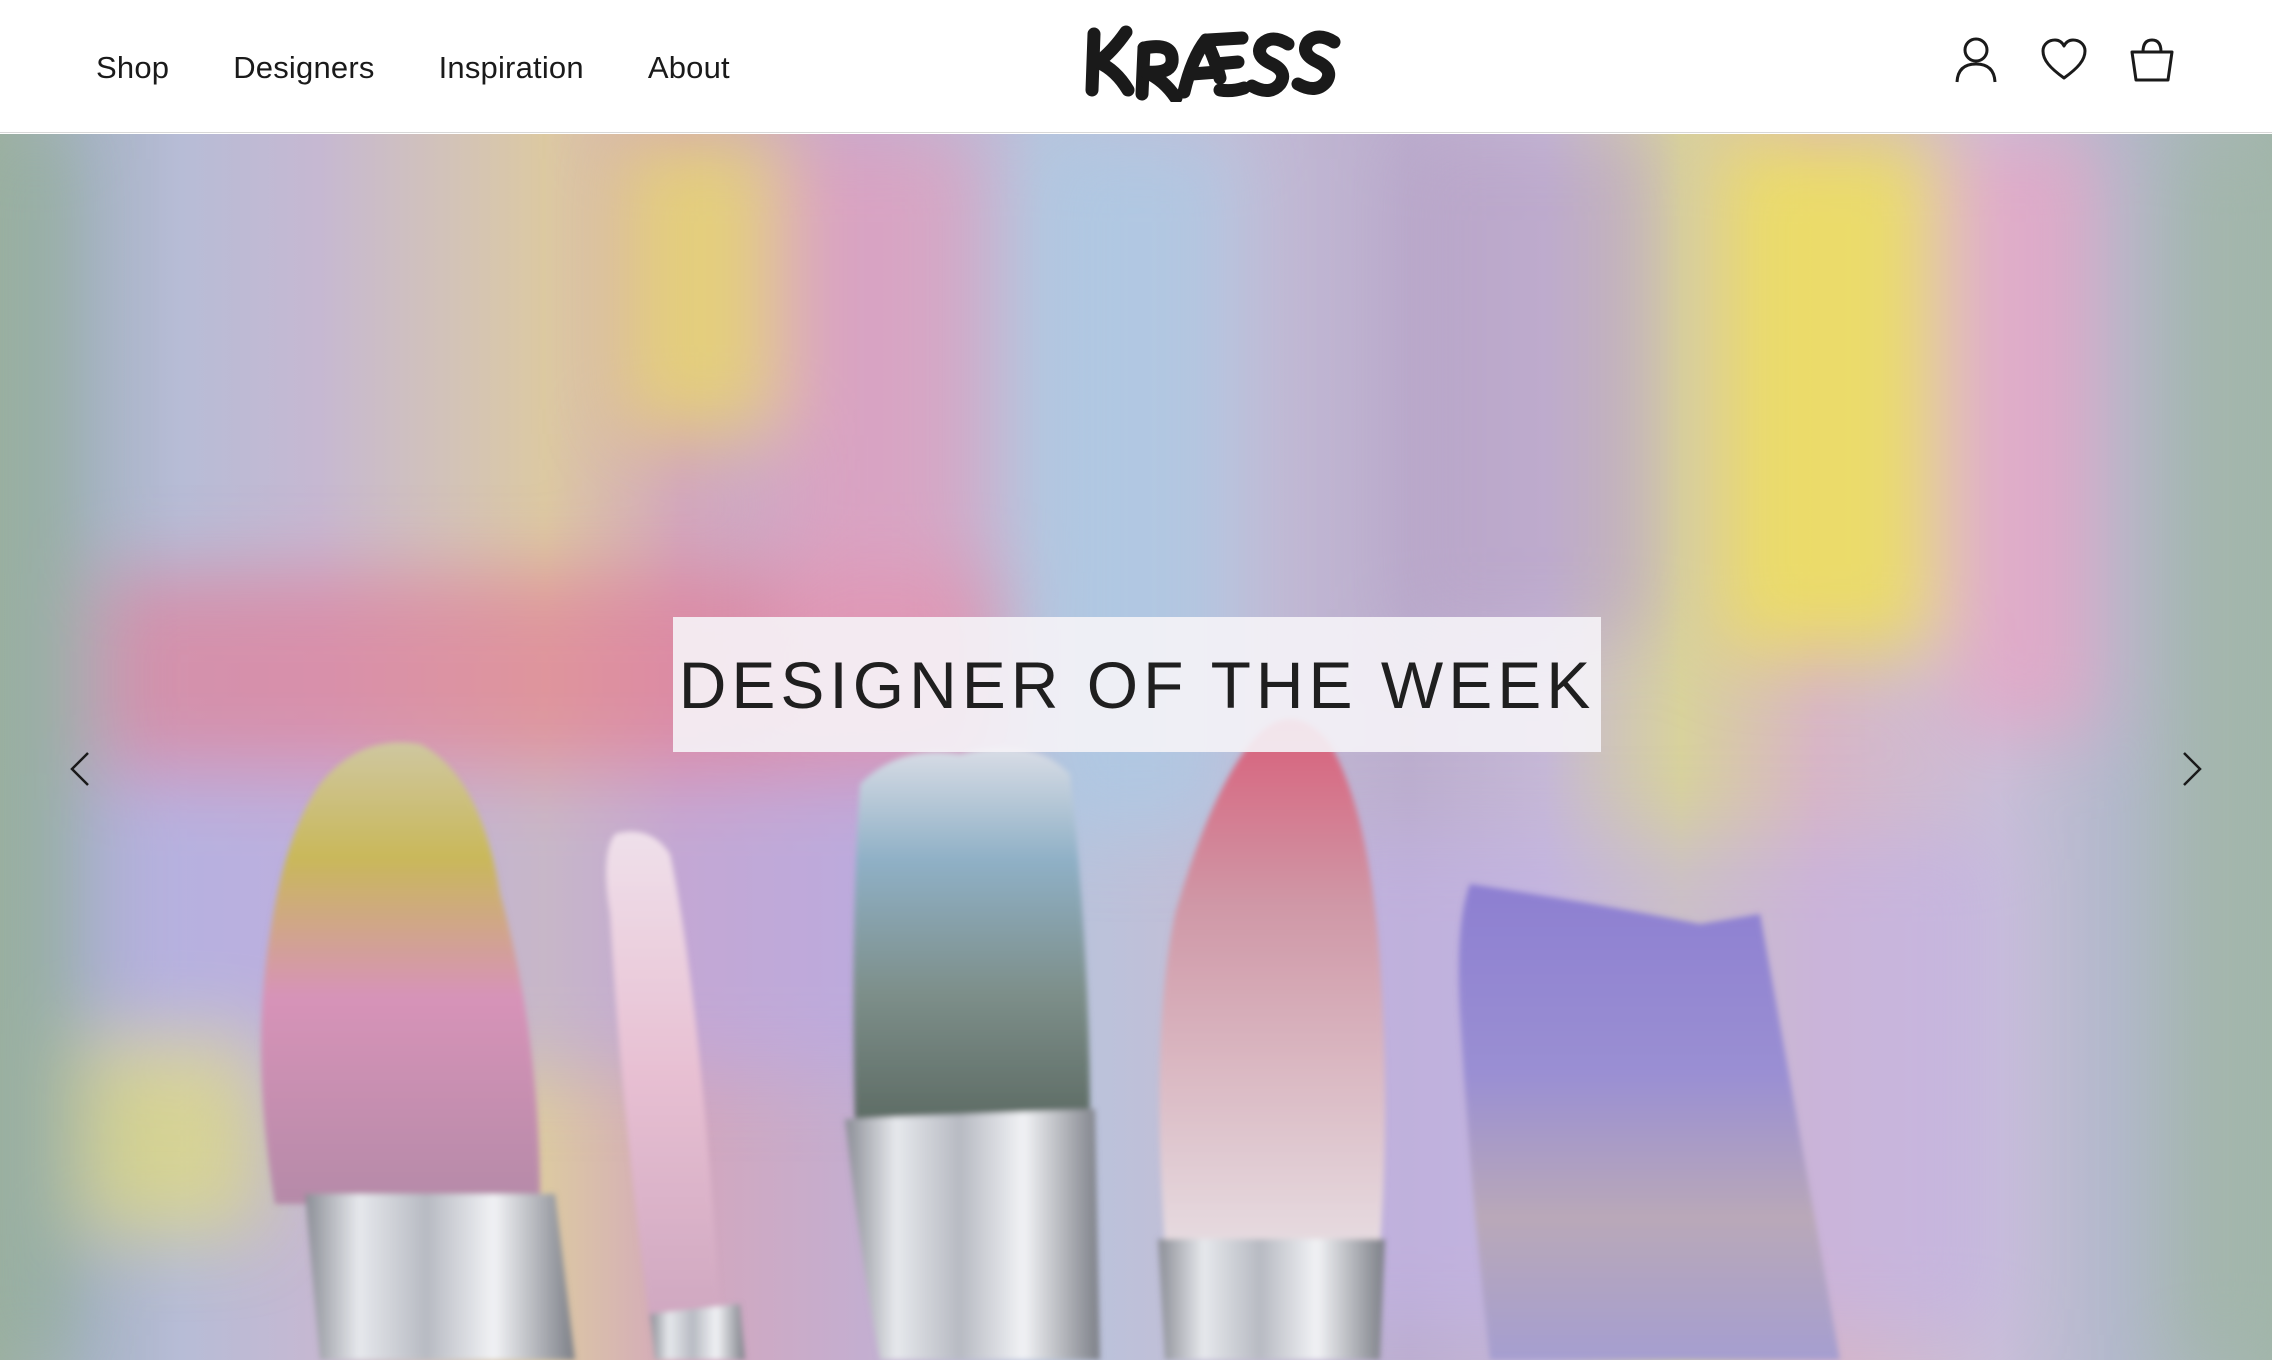 The image size is (2272, 1360). I want to click on main-nav: Shop Designers Inspiration About, so click(413, 68).